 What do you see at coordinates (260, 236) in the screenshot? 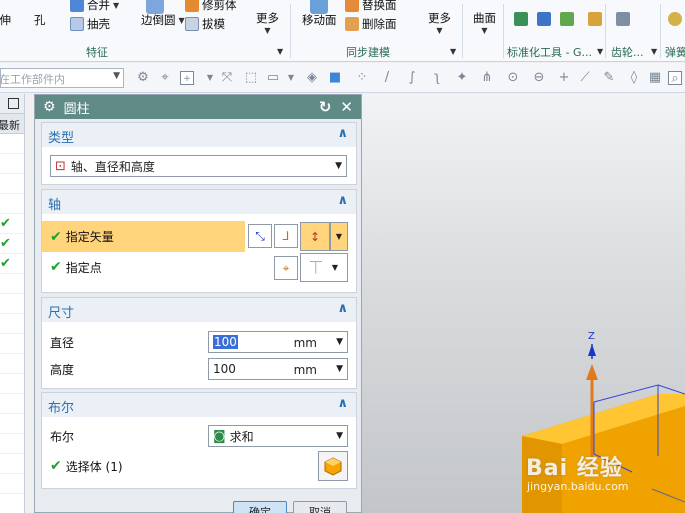
I see `reverse-direction-icon: ⤡` at bounding box center [260, 236].